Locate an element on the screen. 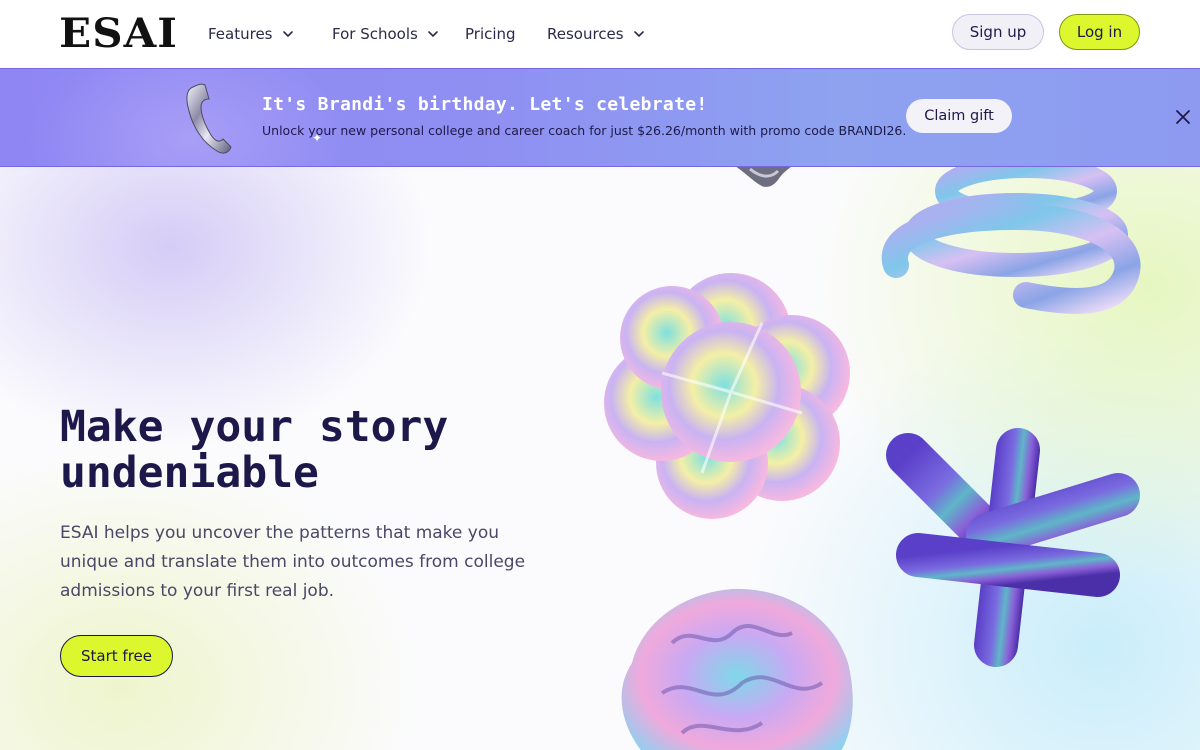 The width and height of the screenshot is (1200, 750). nav-item-features: Features is located at coordinates (251, 34).